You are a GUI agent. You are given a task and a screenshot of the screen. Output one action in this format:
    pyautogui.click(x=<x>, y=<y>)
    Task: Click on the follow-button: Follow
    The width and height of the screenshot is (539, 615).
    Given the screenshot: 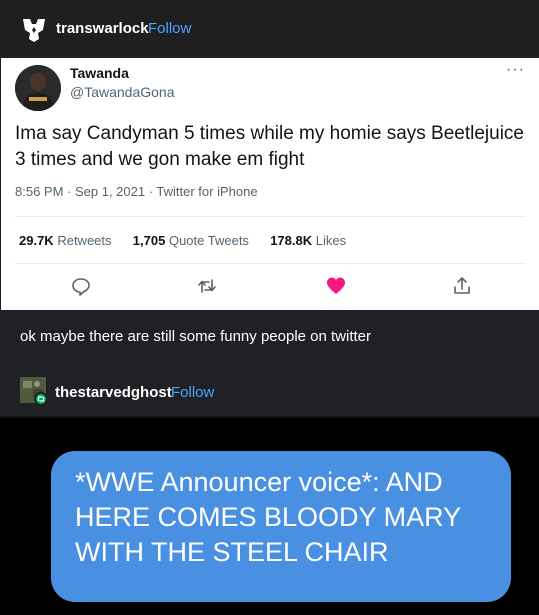 What is the action you would take?
    pyautogui.click(x=169, y=28)
    